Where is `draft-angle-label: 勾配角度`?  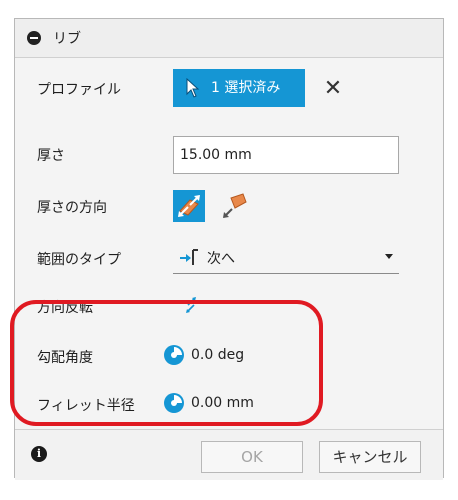 draft-angle-label: 勾配角度 is located at coordinates (65, 358).